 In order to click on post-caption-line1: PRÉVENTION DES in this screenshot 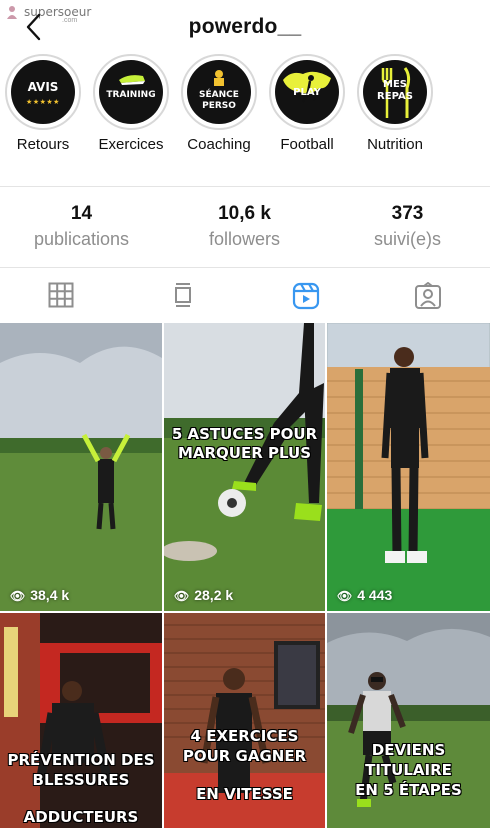, I will do `click(81, 760)`.